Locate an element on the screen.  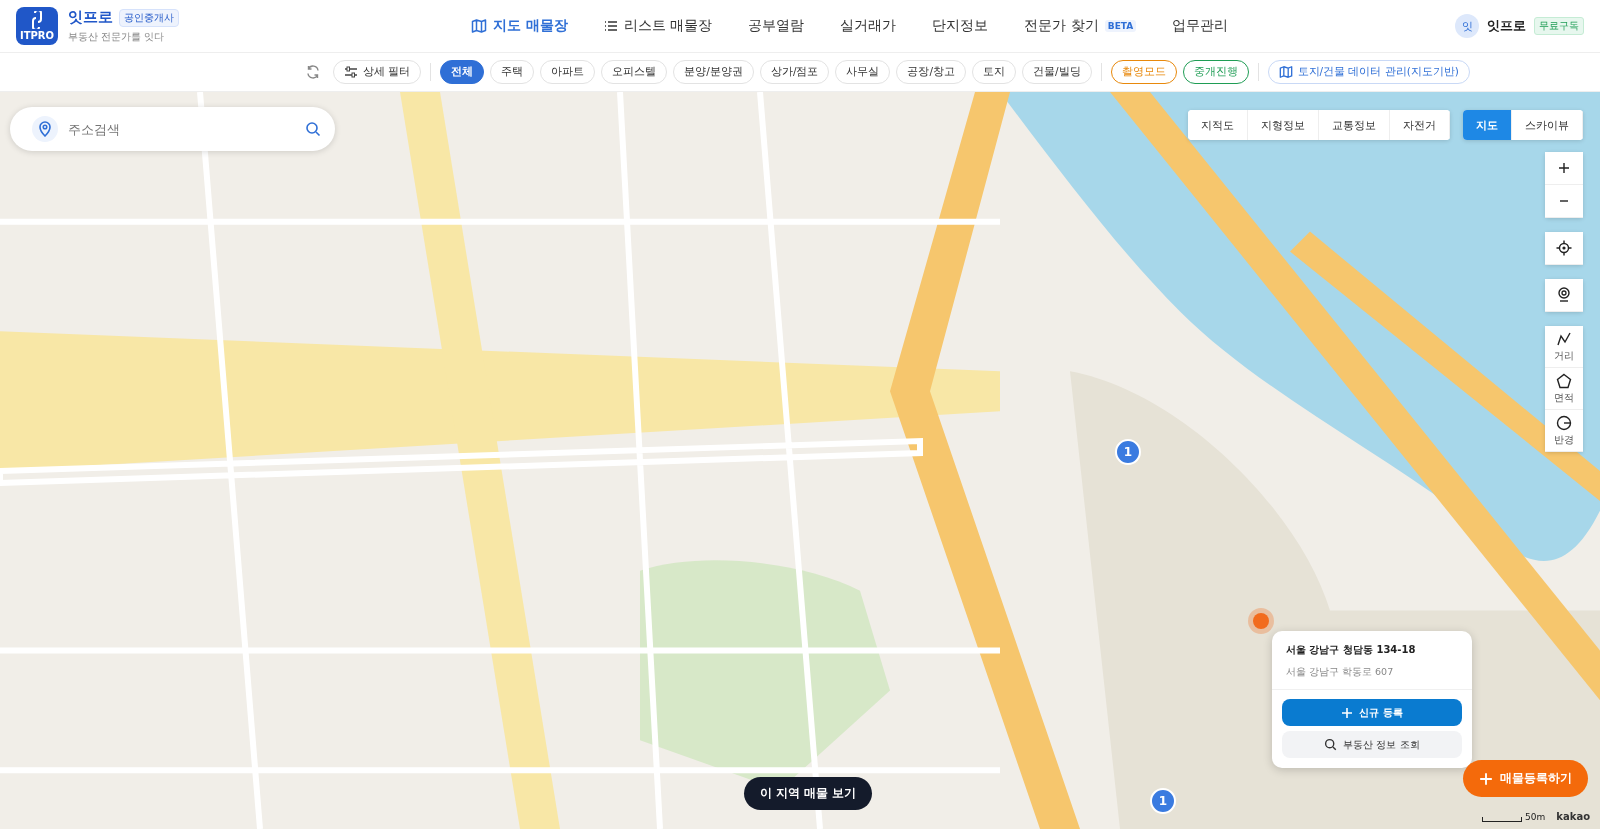
map-layer-toggle: 지적도 is located at coordinates (1218, 125).